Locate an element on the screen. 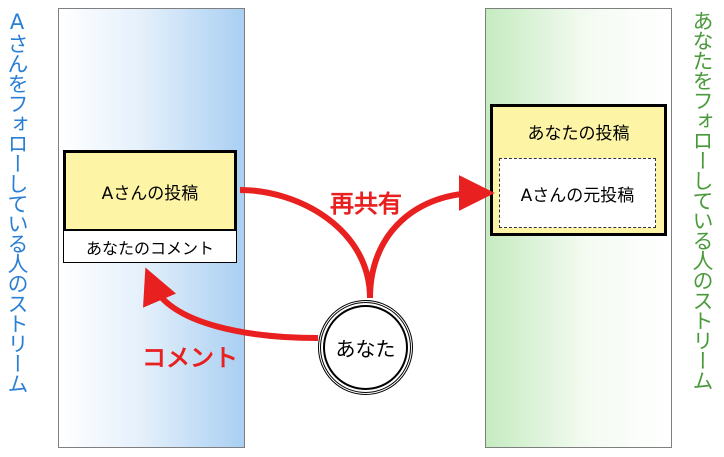 Image resolution: width=724 pixels, height=457 pixels. you-label: あなた is located at coordinates (365, 349).